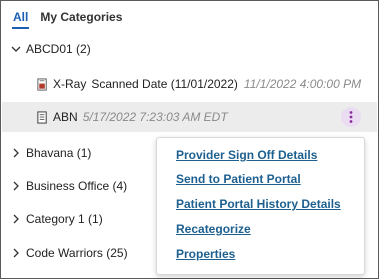 The width and height of the screenshot is (379, 279). I want to click on category-tabs: All My Categories, so click(67, 20).